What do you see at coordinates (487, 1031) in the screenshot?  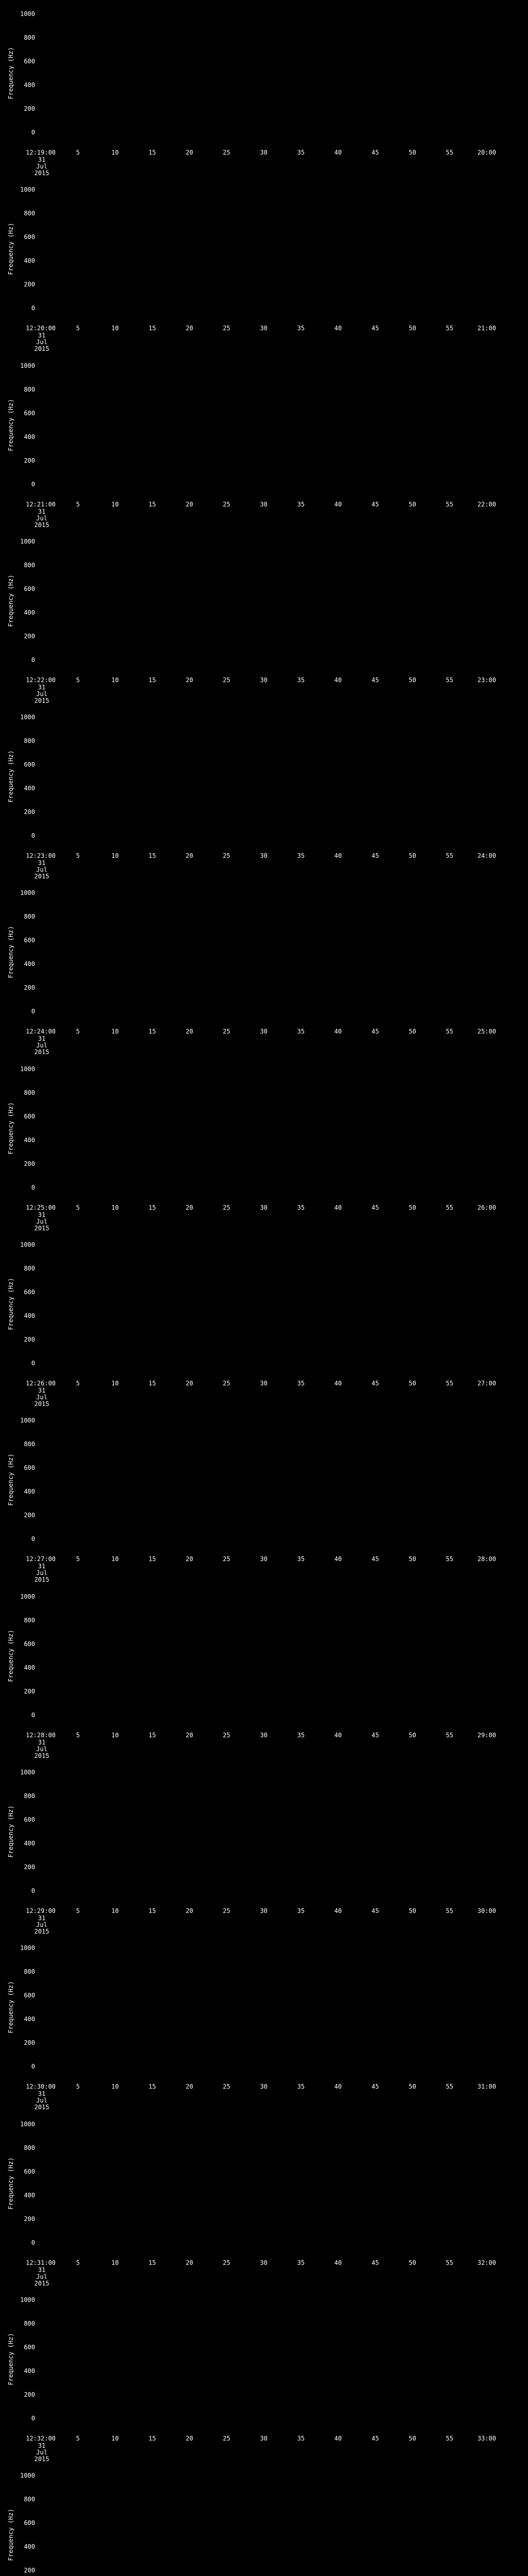 I see `x-end-time-label: 25:00` at bounding box center [487, 1031].